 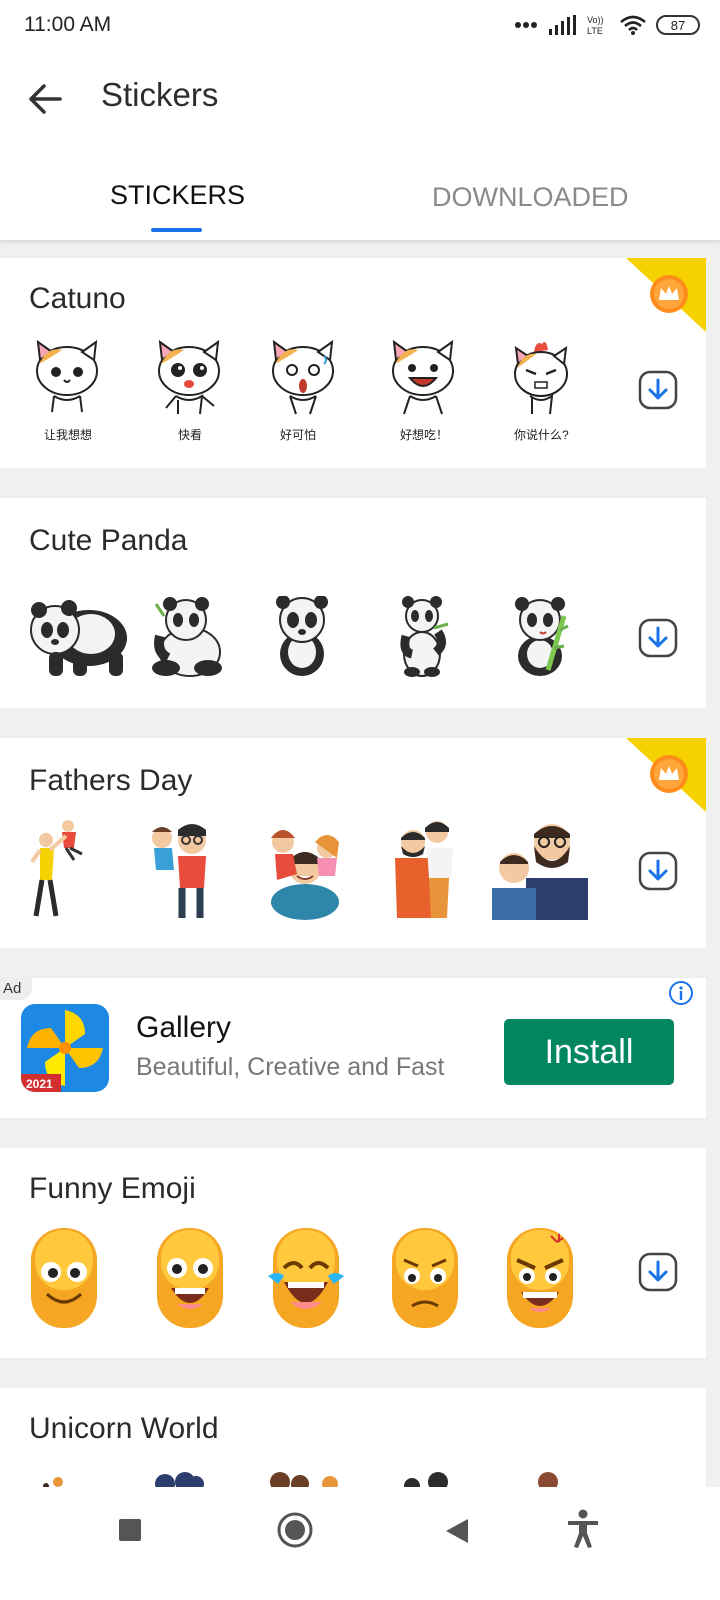 I want to click on battery-icon: 87, so click(x=678, y=25).